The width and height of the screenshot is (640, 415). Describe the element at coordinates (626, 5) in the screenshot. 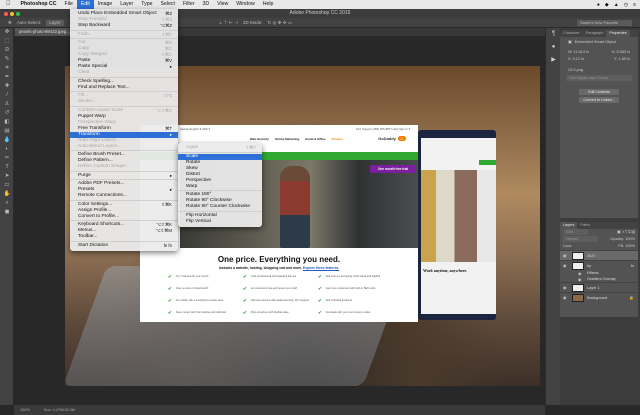

I see `clock-icon: ◷` at that location.